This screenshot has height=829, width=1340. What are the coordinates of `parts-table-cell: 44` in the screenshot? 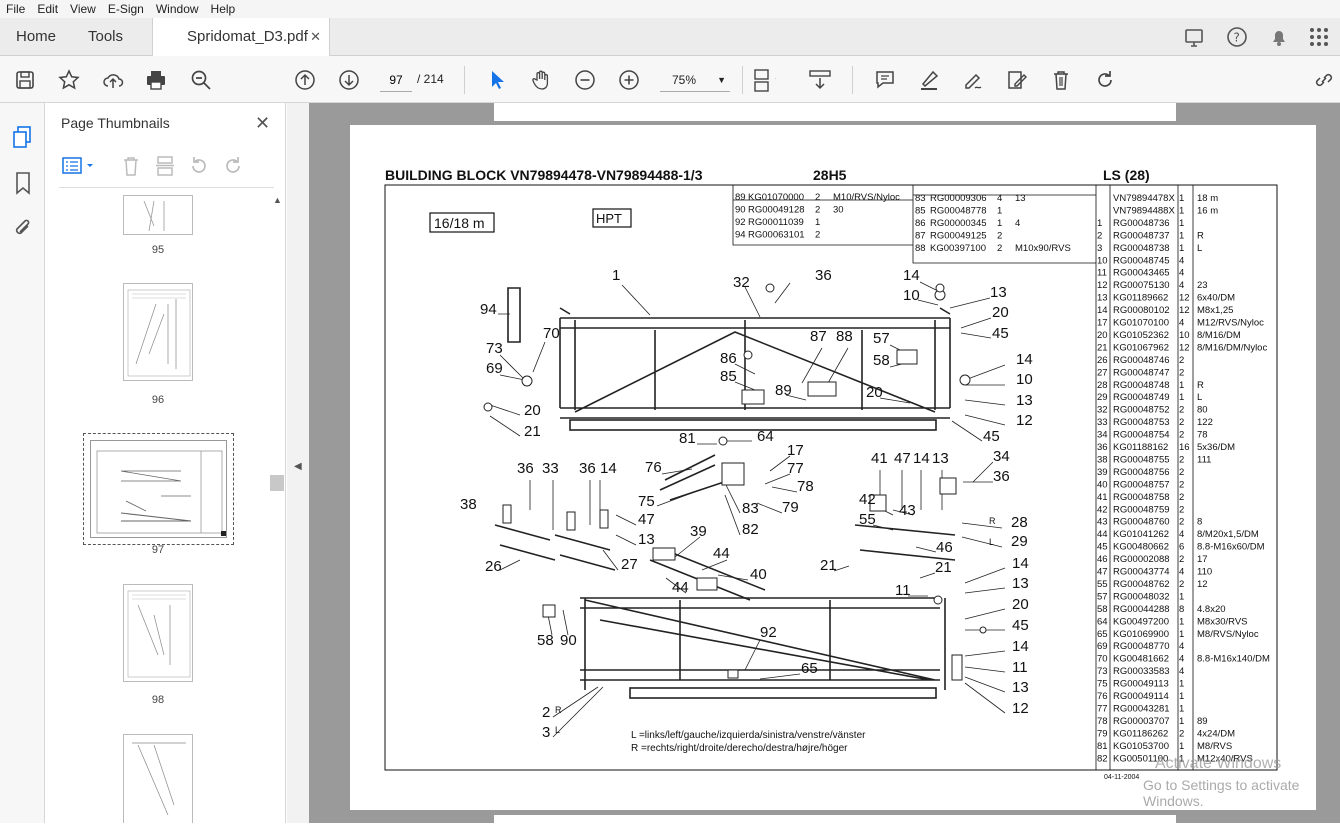 It's located at (1102, 534).